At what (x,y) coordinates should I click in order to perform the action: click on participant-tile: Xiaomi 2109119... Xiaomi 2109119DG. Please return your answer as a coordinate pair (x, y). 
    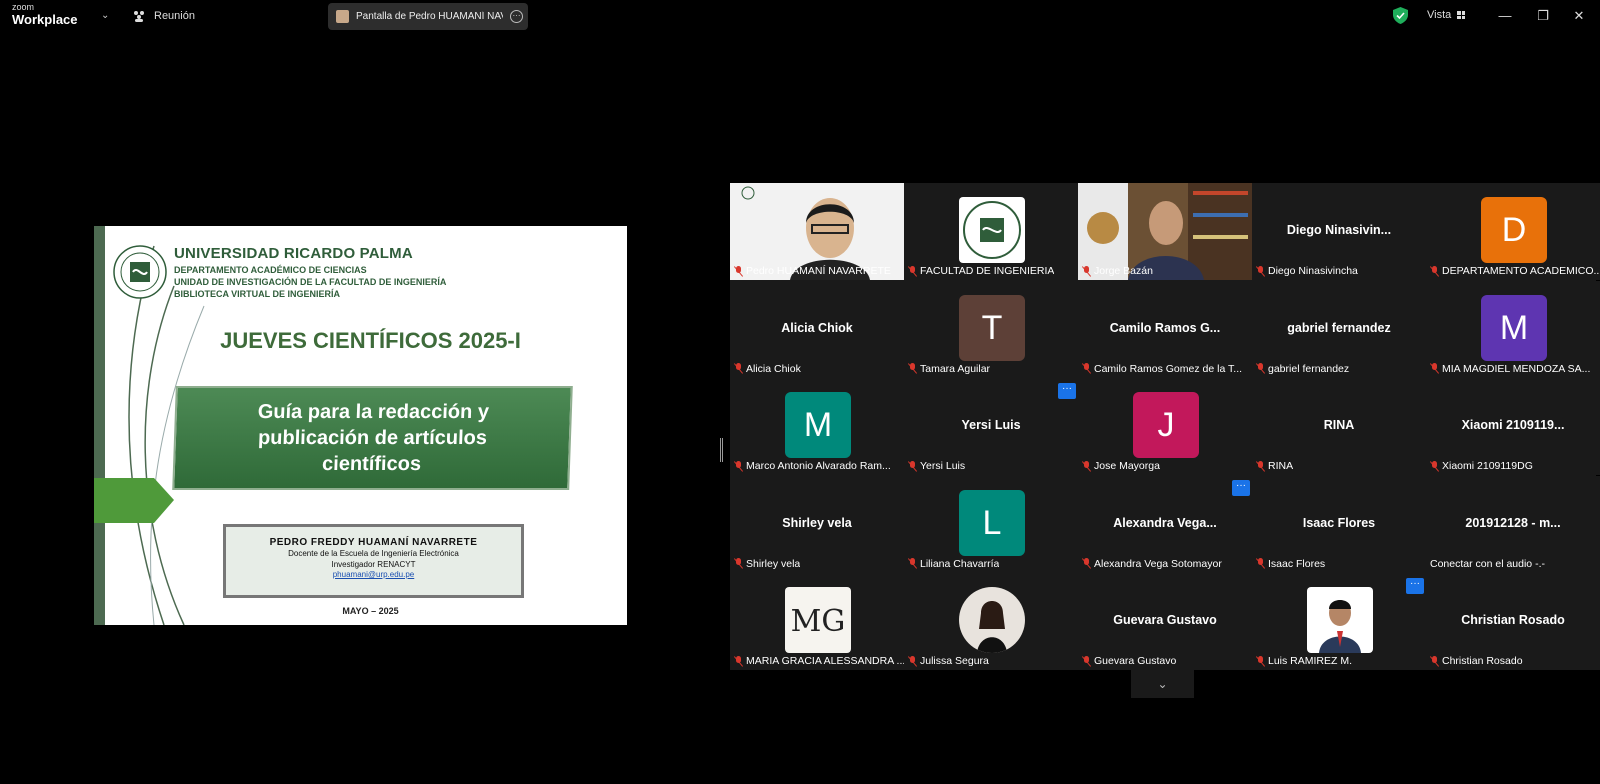
    Looking at the image, I should click on (1513, 426).